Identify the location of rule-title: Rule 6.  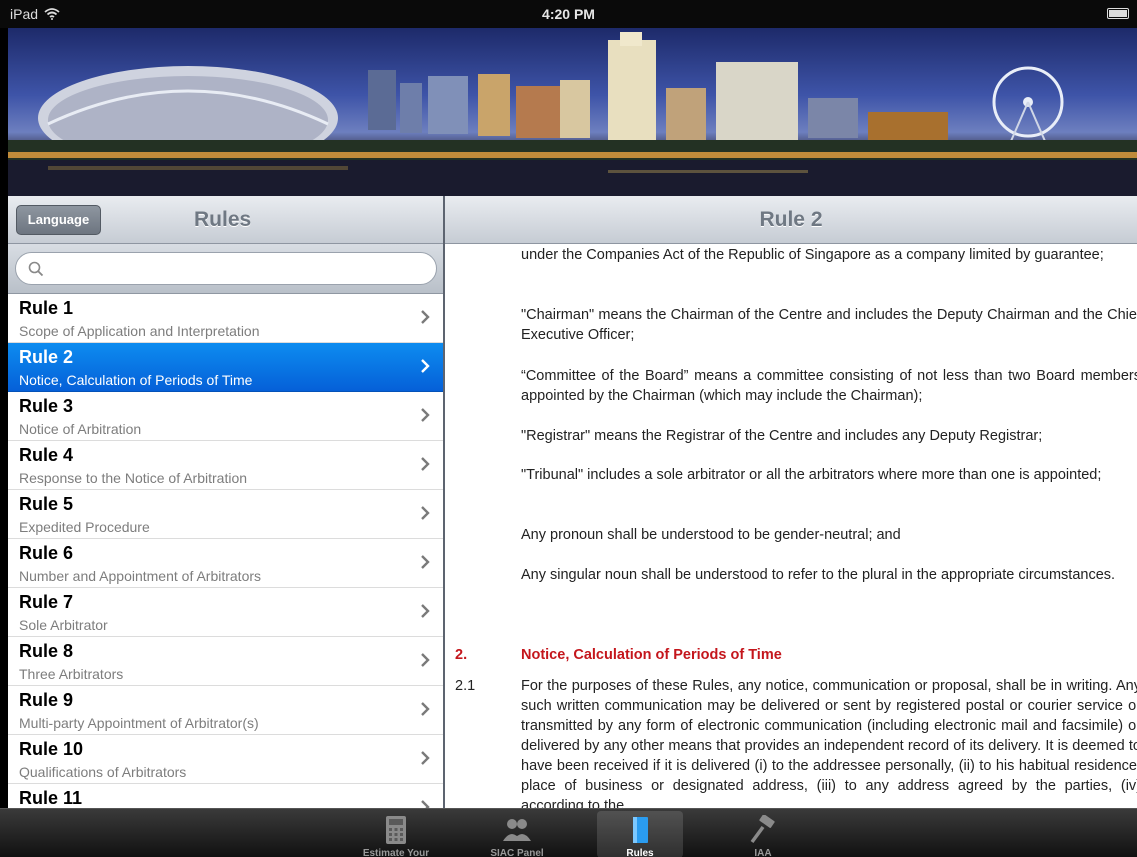
(46, 553).